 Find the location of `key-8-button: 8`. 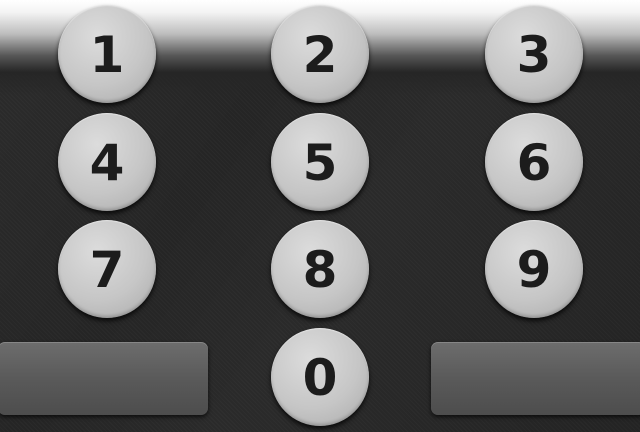

key-8-button: 8 is located at coordinates (320, 269).